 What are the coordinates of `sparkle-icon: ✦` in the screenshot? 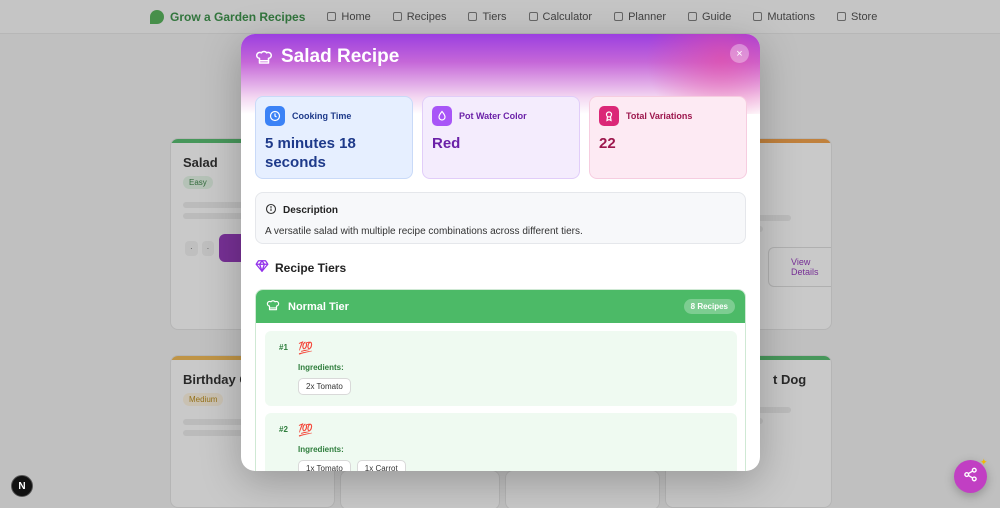 It's located at (984, 462).